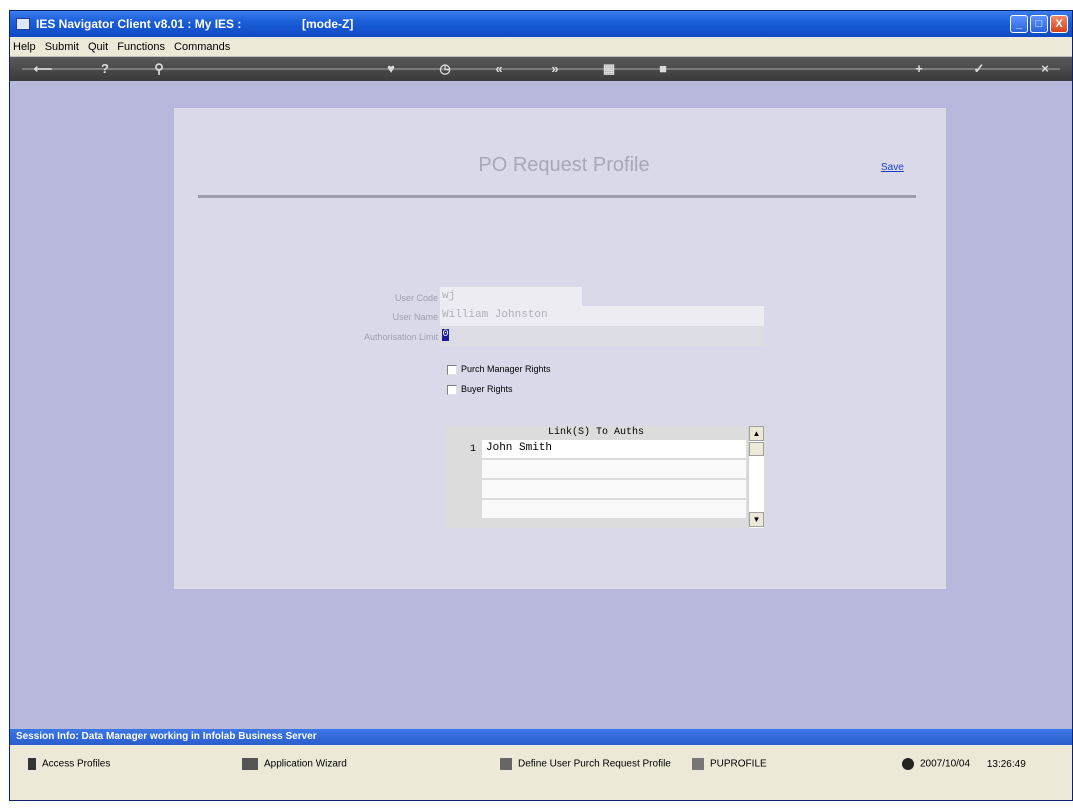  Describe the element at coordinates (555, 69) in the screenshot. I see `next-icon: »` at that location.